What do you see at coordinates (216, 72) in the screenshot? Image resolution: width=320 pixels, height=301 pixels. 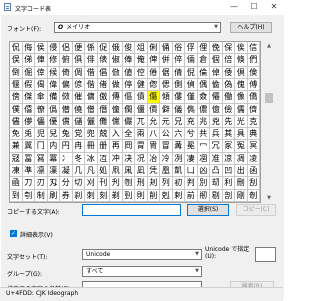 I see `character-cell: 倬` at bounding box center [216, 72].